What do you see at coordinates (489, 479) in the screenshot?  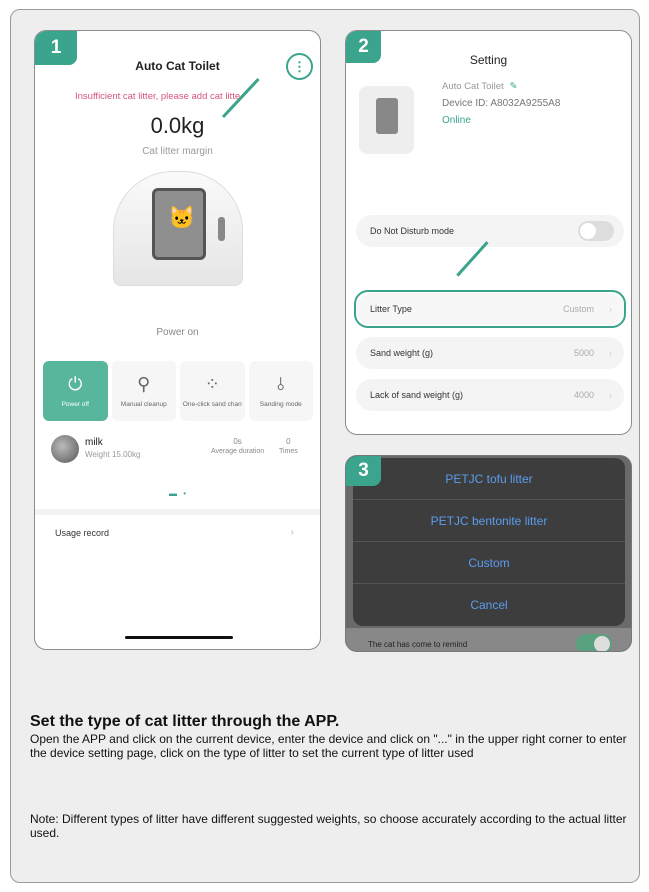 I see `option-tofu-litter: PETJC tofu litter` at bounding box center [489, 479].